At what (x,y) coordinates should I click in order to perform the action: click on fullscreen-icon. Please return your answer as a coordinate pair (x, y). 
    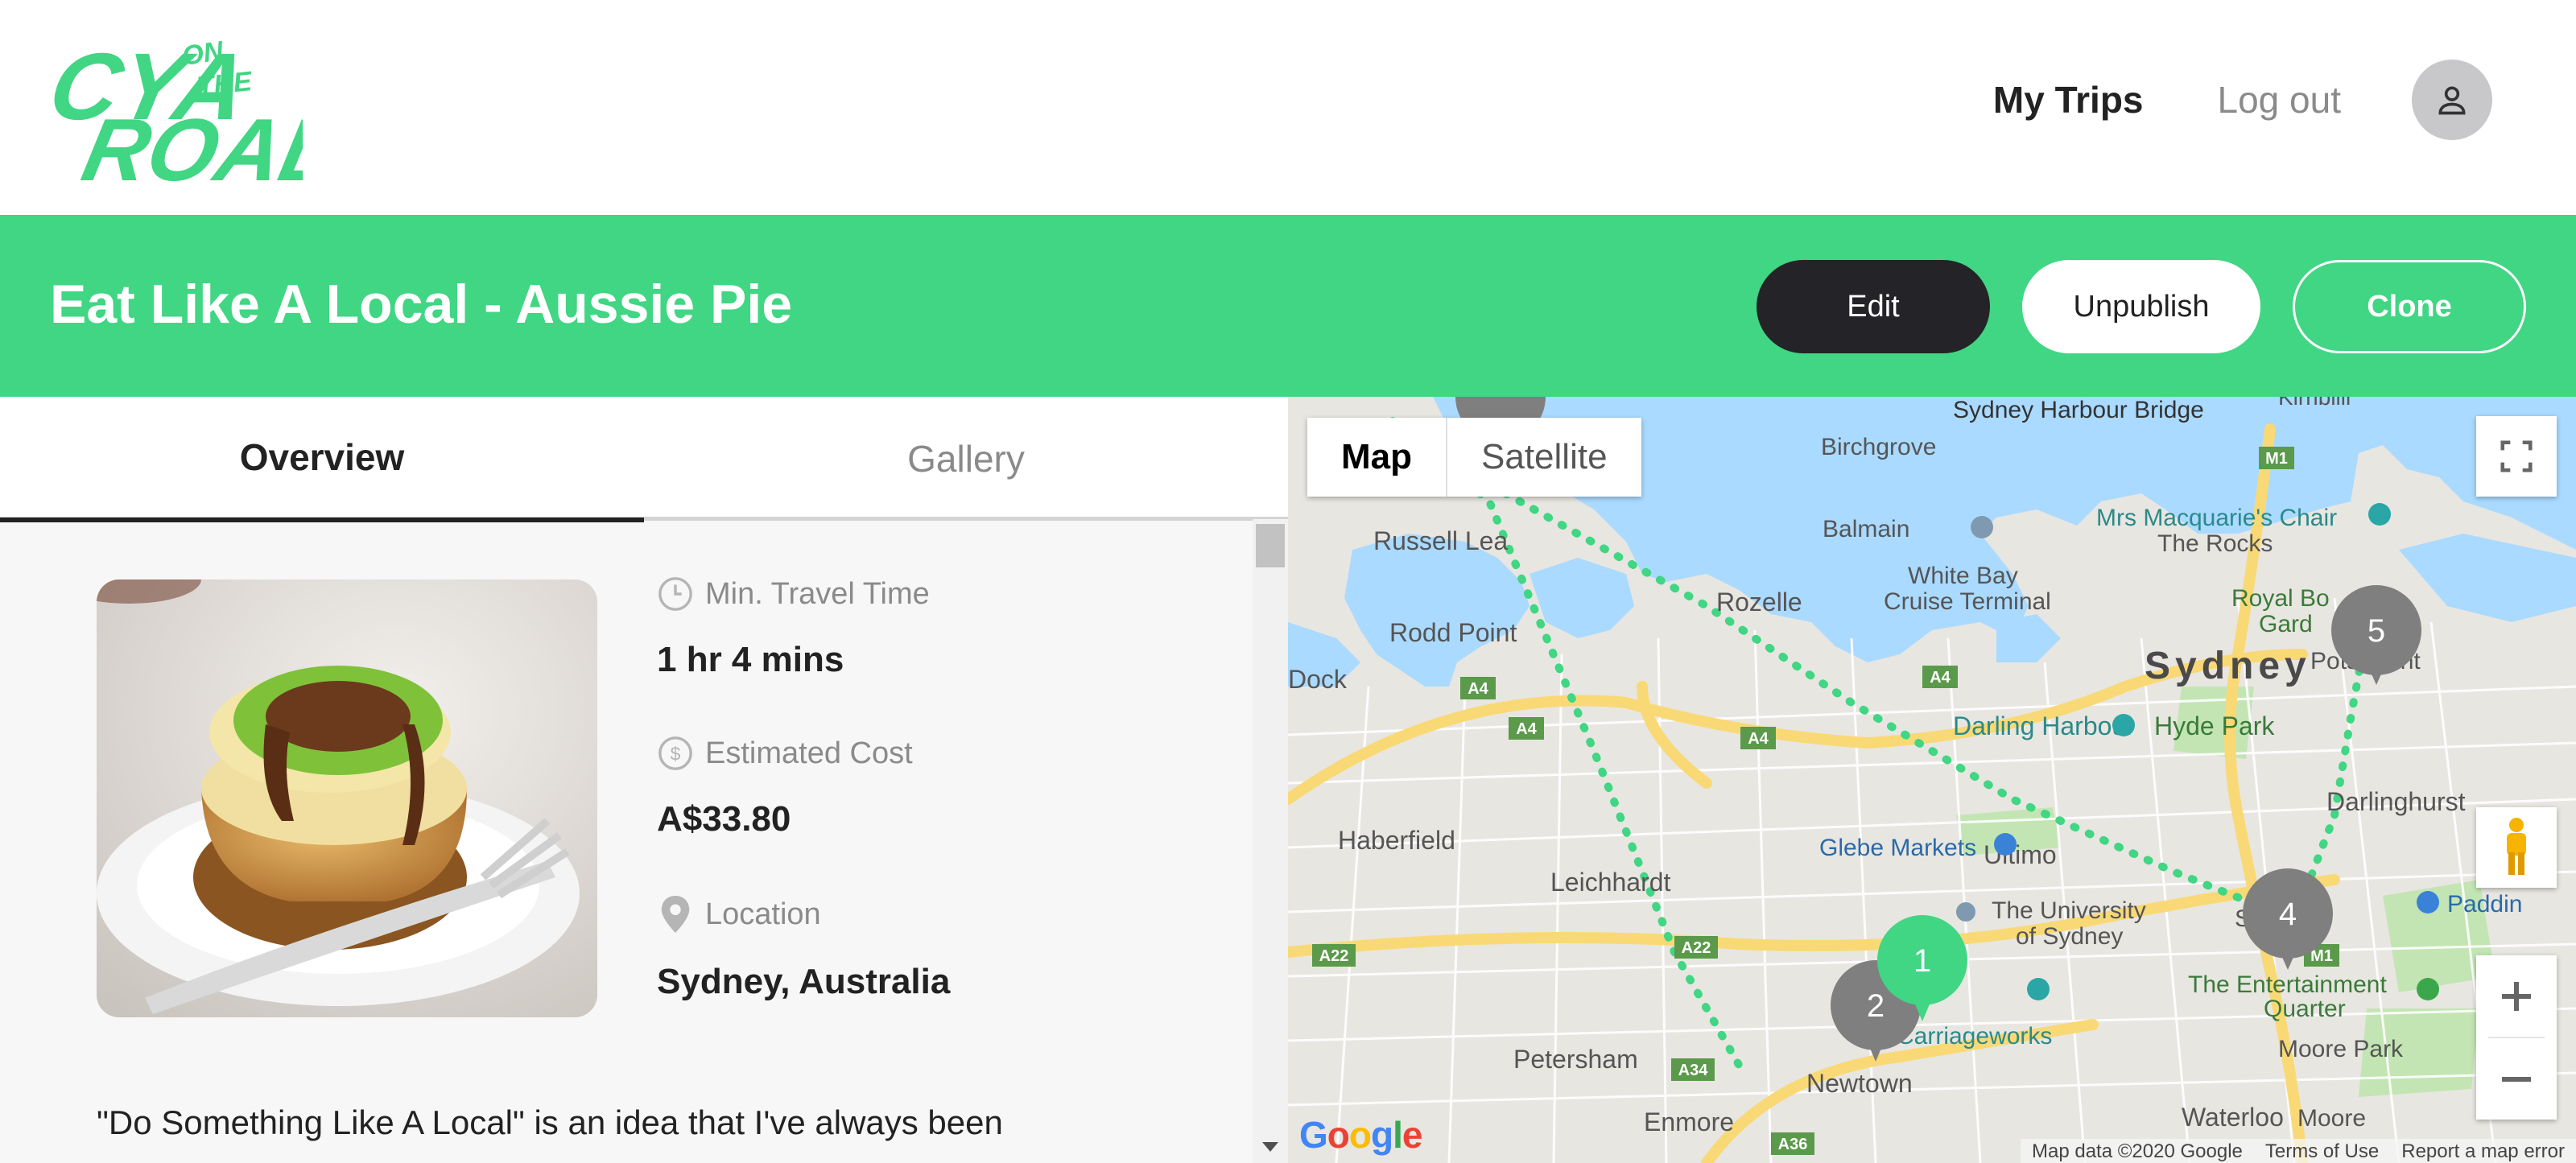
    Looking at the image, I should click on (2516, 456).